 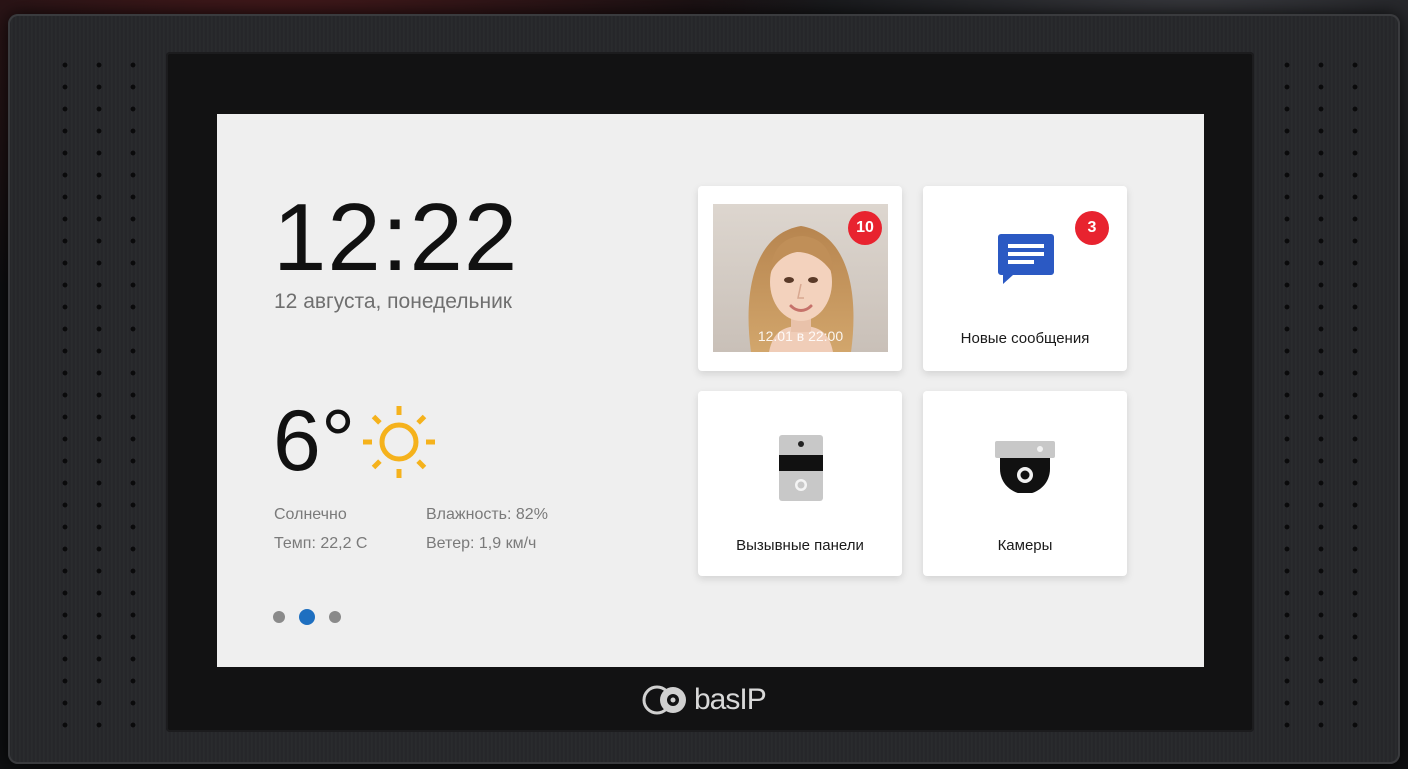 I want to click on clock-time: 12:22, so click(x=396, y=237).